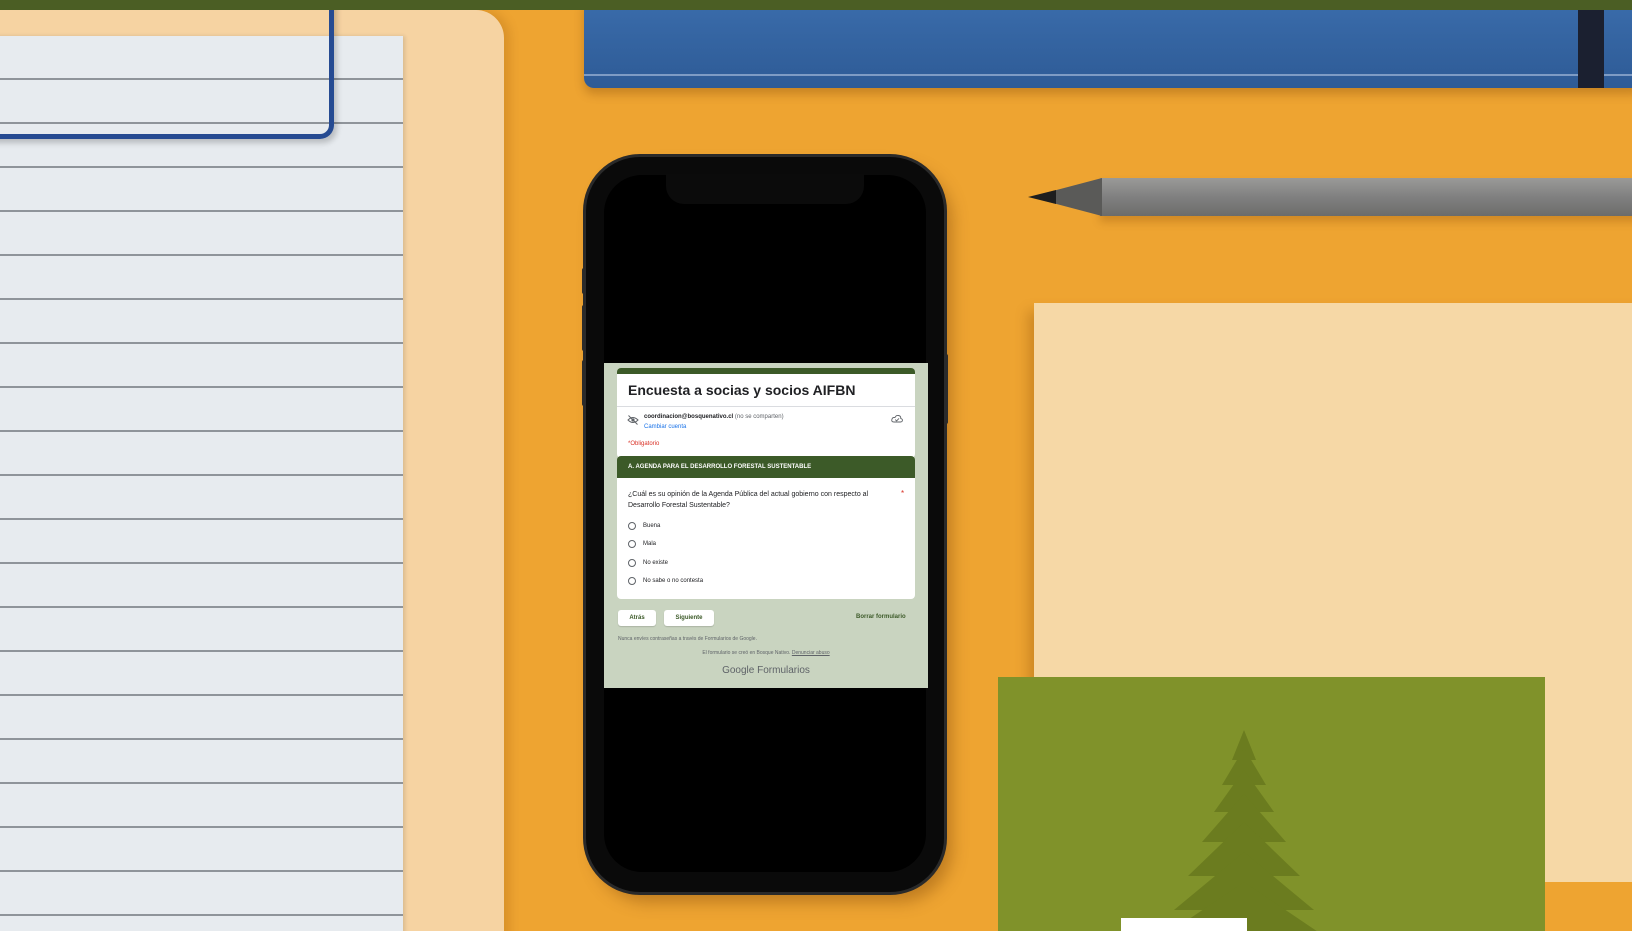  Describe the element at coordinates (584, 383) in the screenshot. I see `mute-switch` at that location.